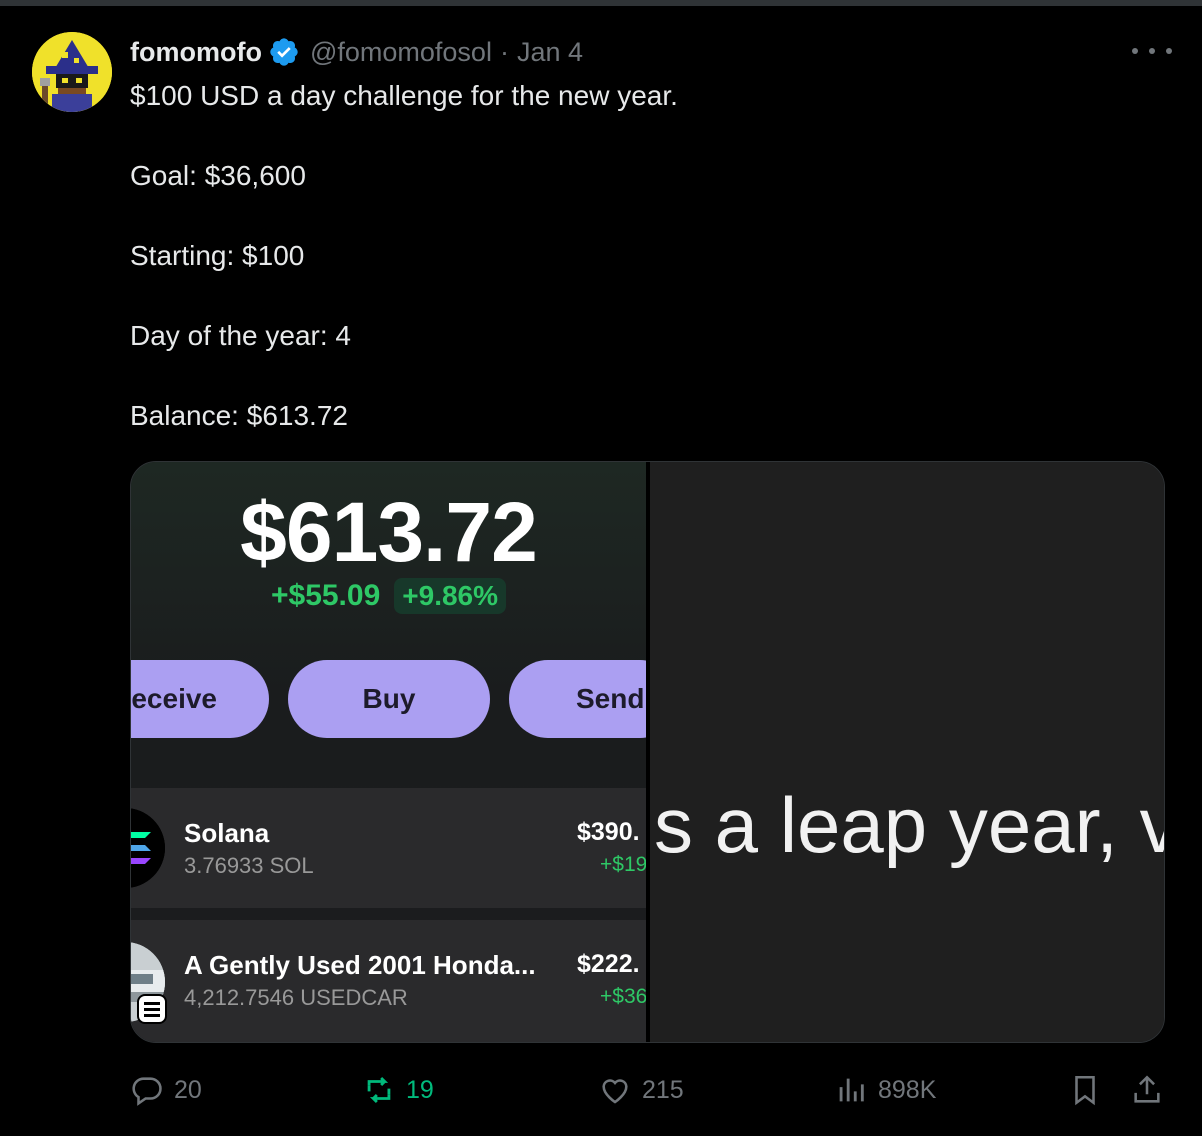 Image resolution: width=1202 pixels, height=1136 pixels. What do you see at coordinates (388, 848) in the screenshot?
I see `token-row: Solana 3.76933 SOL $390. +$19` at bounding box center [388, 848].